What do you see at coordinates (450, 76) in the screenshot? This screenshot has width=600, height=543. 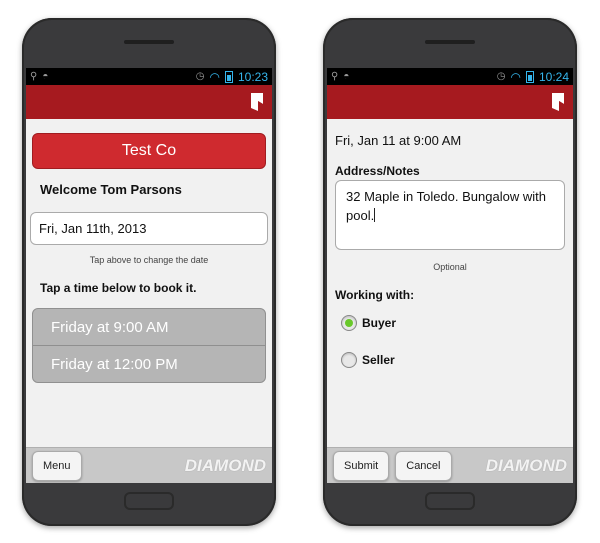 I see `status-bar: ⚲ ◓ ◷ ◠ 10:24` at bounding box center [450, 76].